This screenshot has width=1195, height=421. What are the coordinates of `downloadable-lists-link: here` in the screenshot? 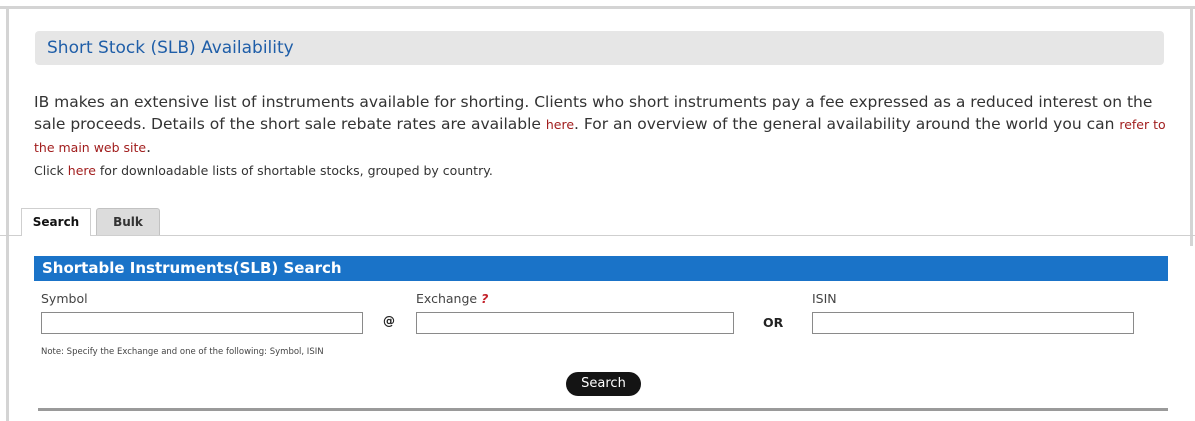 It's located at (82, 170).